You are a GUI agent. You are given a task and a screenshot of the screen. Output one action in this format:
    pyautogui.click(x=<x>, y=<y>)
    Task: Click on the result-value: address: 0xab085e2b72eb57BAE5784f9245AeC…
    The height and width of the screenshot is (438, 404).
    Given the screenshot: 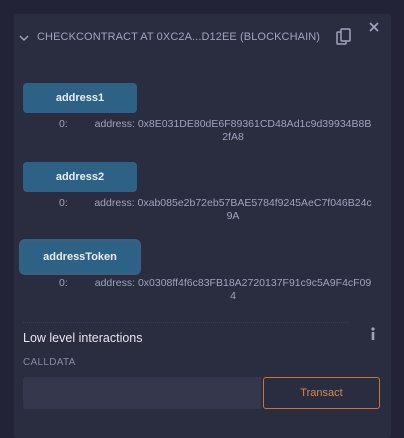 What is the action you would take?
    pyautogui.click(x=233, y=209)
    